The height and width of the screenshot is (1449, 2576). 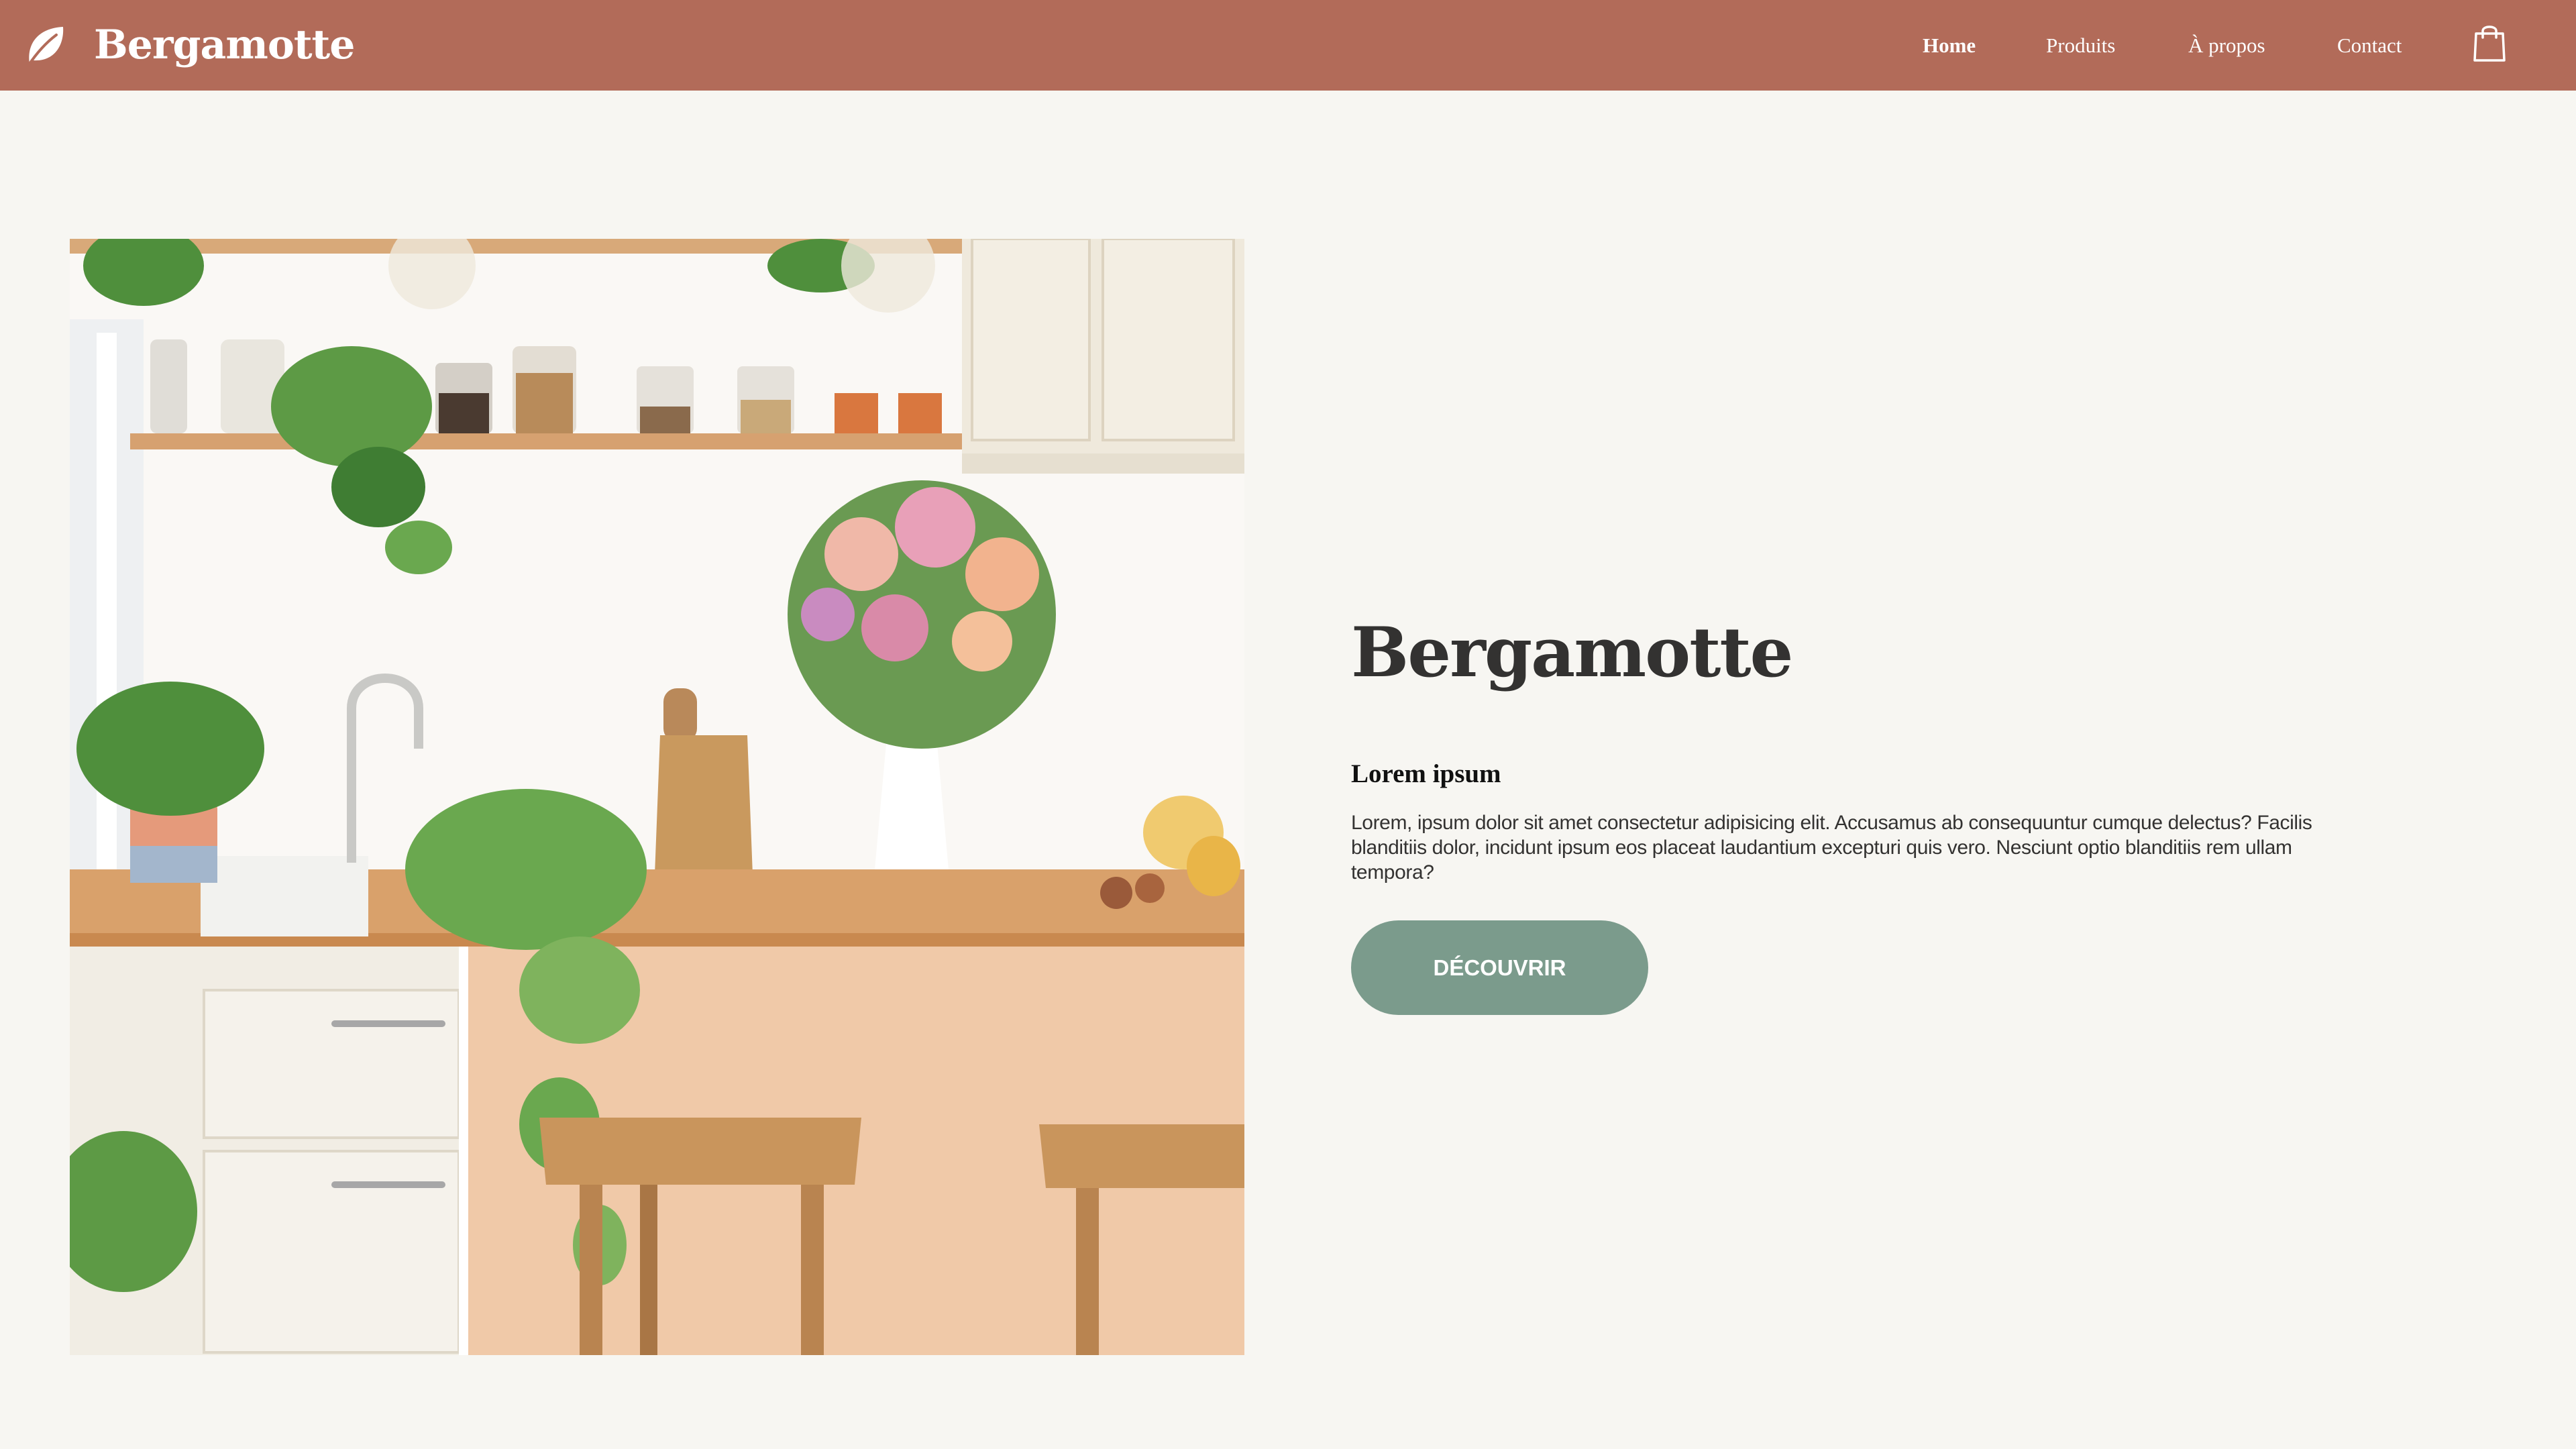 What do you see at coordinates (1572, 652) in the screenshot?
I see `hero-title: Bergamotte` at bounding box center [1572, 652].